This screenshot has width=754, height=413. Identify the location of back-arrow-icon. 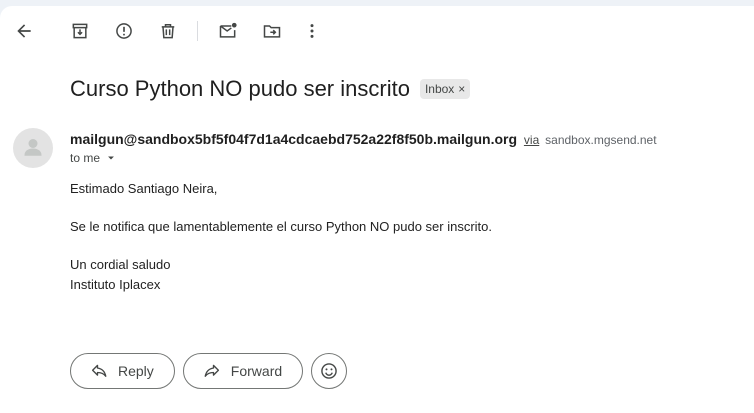
(24, 31).